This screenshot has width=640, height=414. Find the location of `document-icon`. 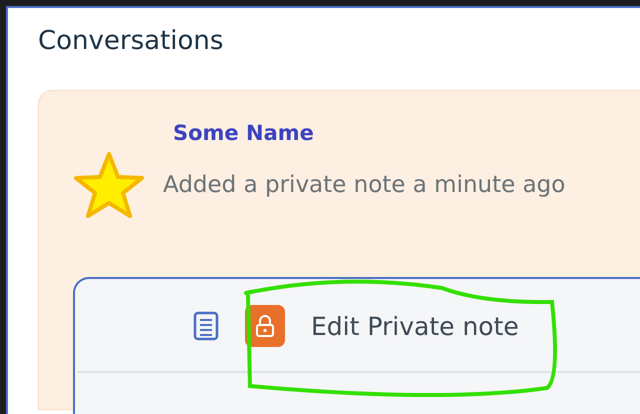

document-icon is located at coordinates (206, 326).